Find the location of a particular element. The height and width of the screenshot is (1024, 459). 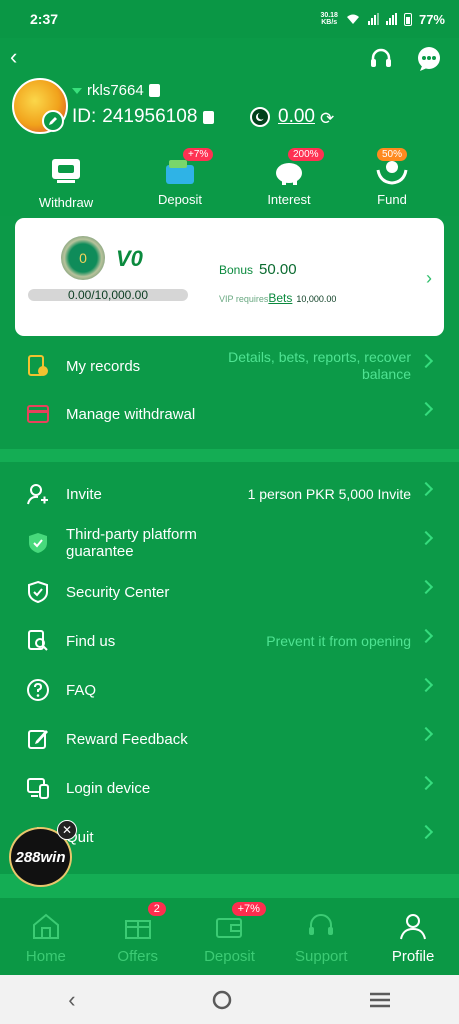

username: rkls7664 is located at coordinates (116, 90).